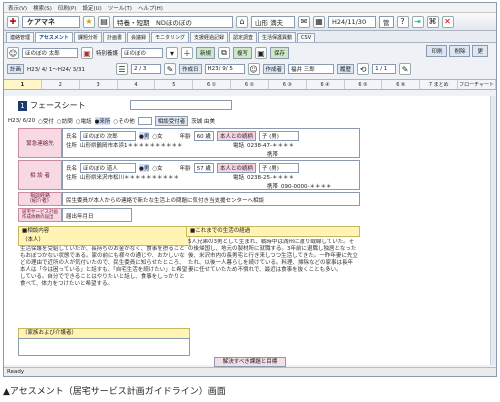  What do you see at coordinates (108, 136) in the screenshot?
I see `emergency-name: ほのぼの 次郎` at bounding box center [108, 136].